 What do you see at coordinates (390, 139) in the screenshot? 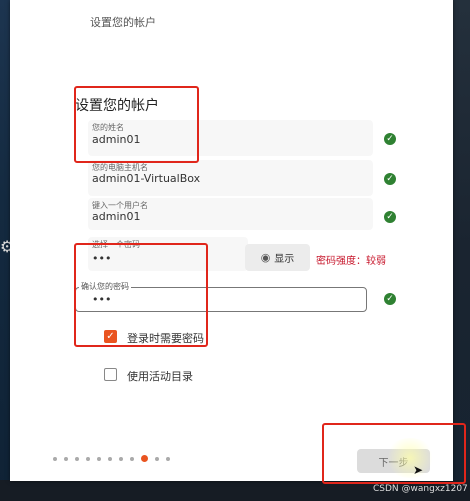
I see `name-check-icon: ✓` at bounding box center [390, 139].